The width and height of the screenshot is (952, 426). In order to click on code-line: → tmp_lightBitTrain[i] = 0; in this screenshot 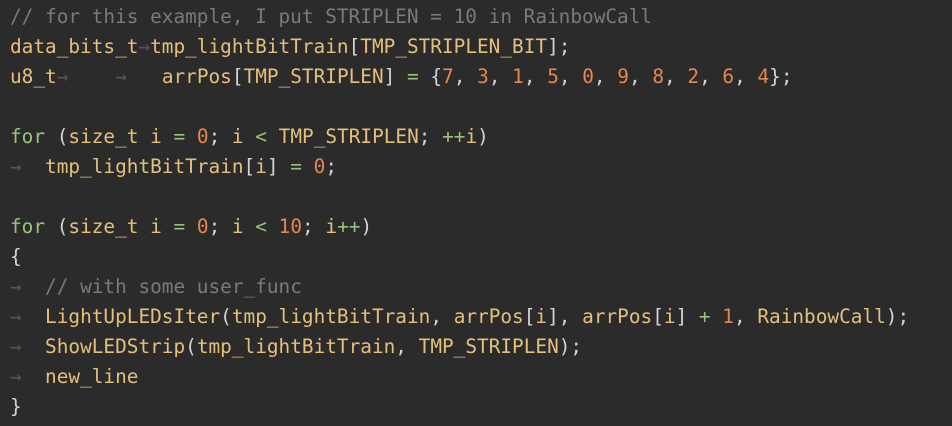, I will do `click(476, 167)`.